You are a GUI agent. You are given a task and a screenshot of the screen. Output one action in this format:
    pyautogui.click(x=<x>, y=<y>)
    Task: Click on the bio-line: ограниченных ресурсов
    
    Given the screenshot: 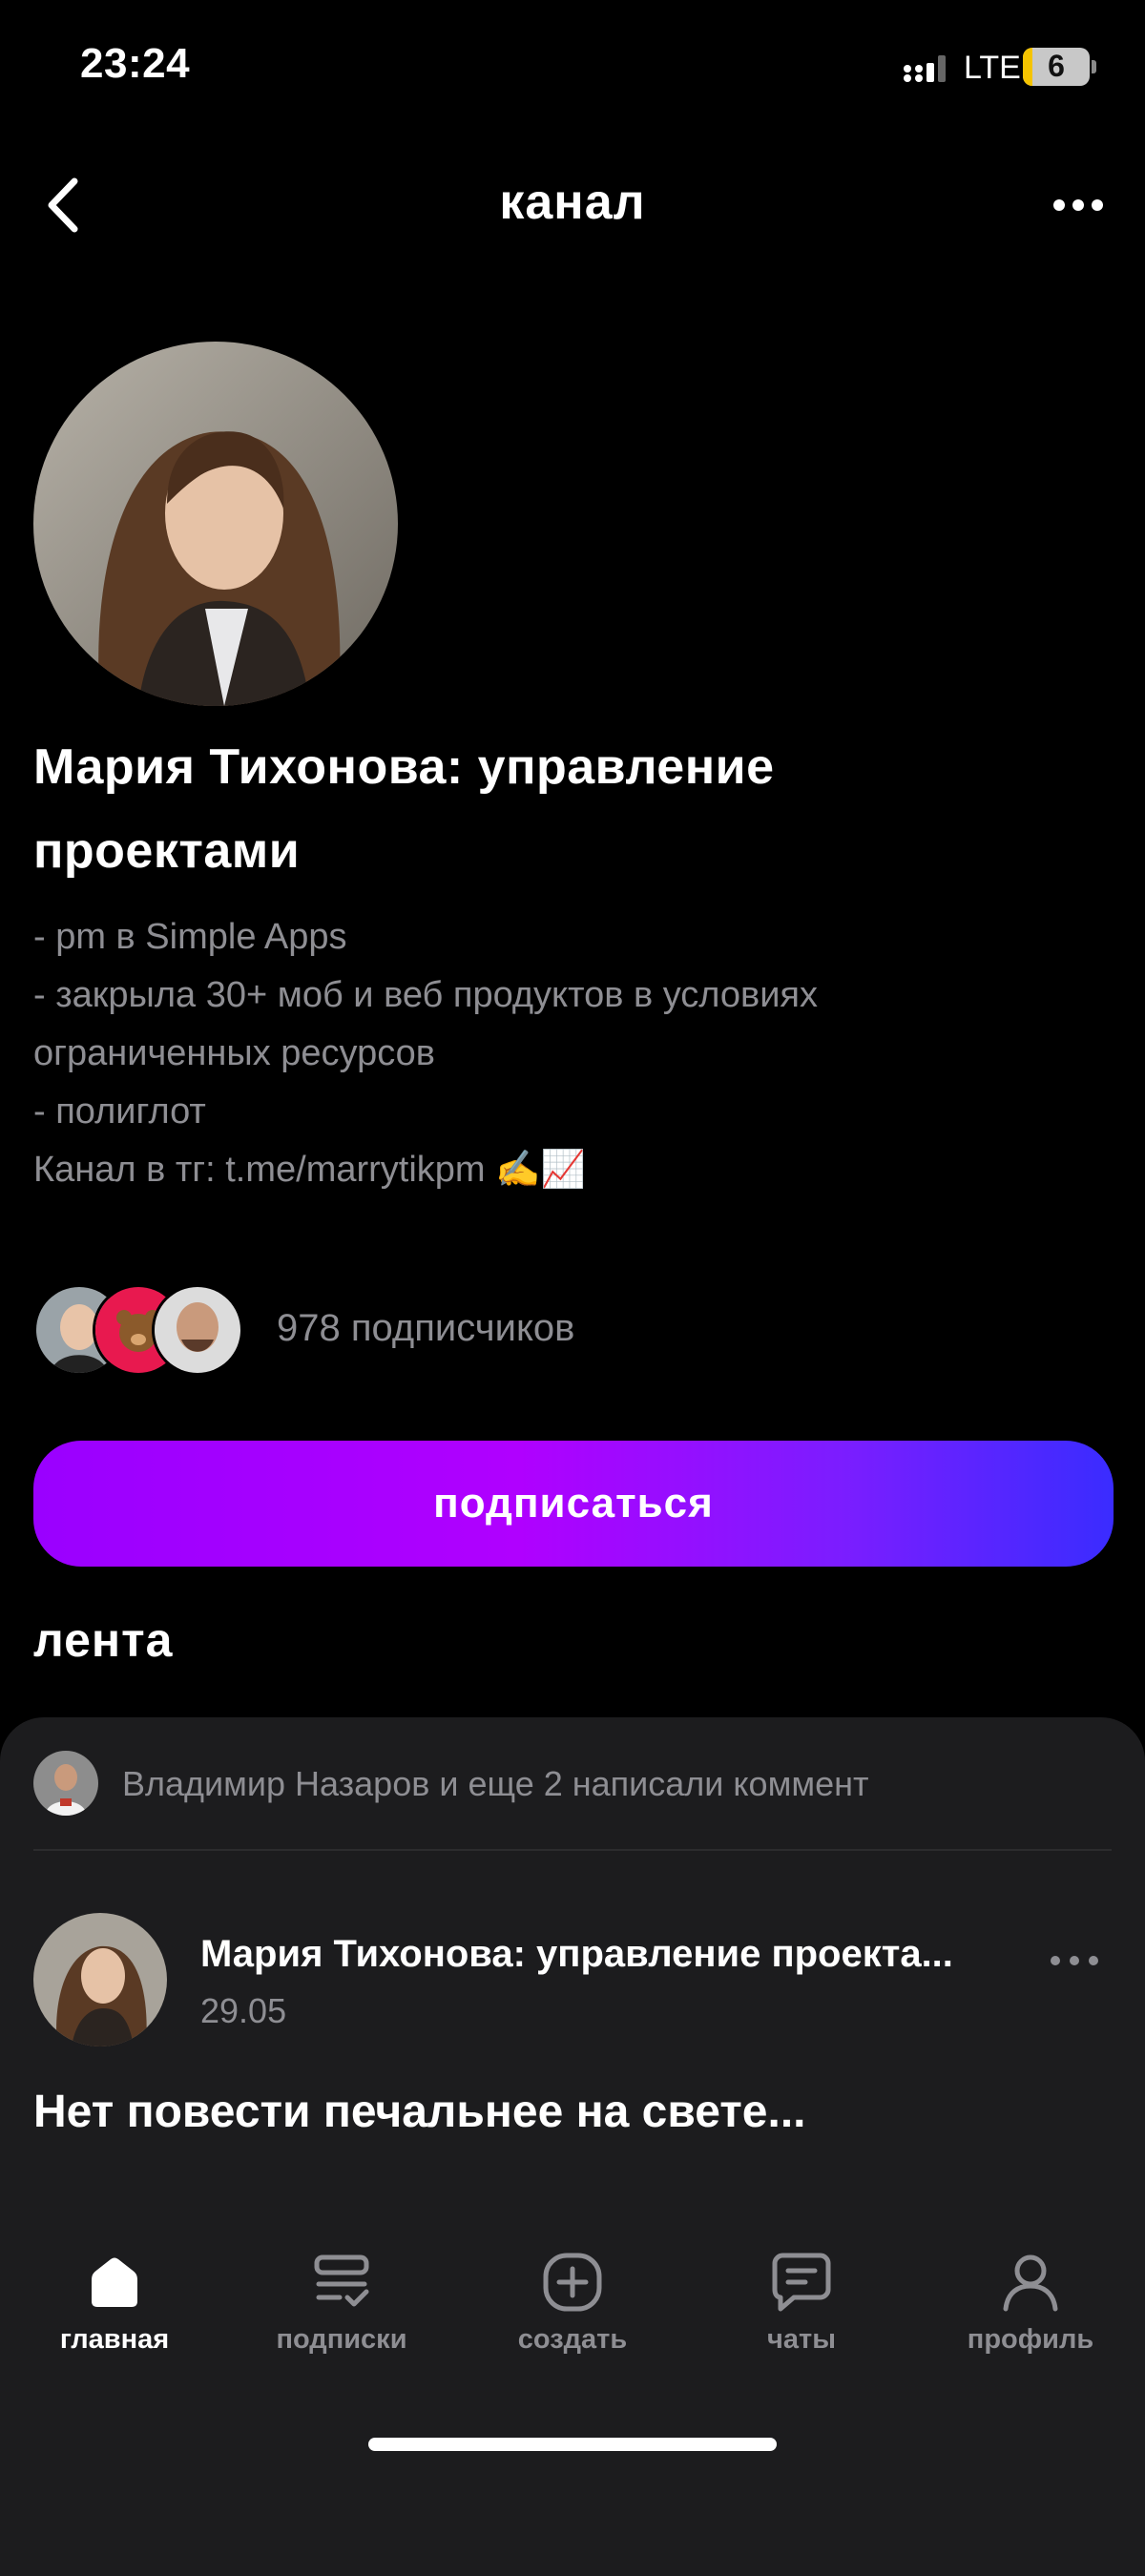 What is the action you would take?
    pyautogui.click(x=234, y=1053)
    